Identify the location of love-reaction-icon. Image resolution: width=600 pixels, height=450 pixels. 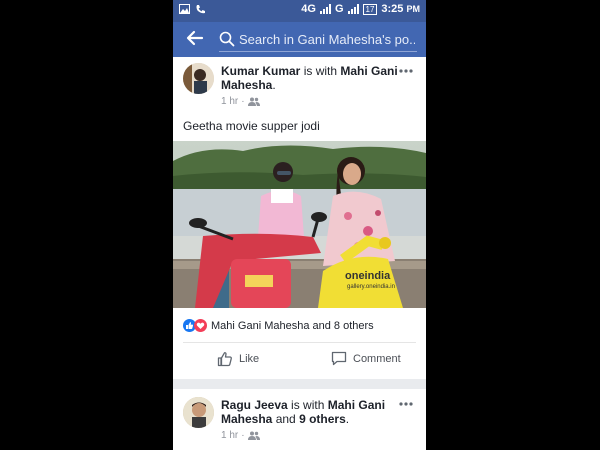
(200, 325).